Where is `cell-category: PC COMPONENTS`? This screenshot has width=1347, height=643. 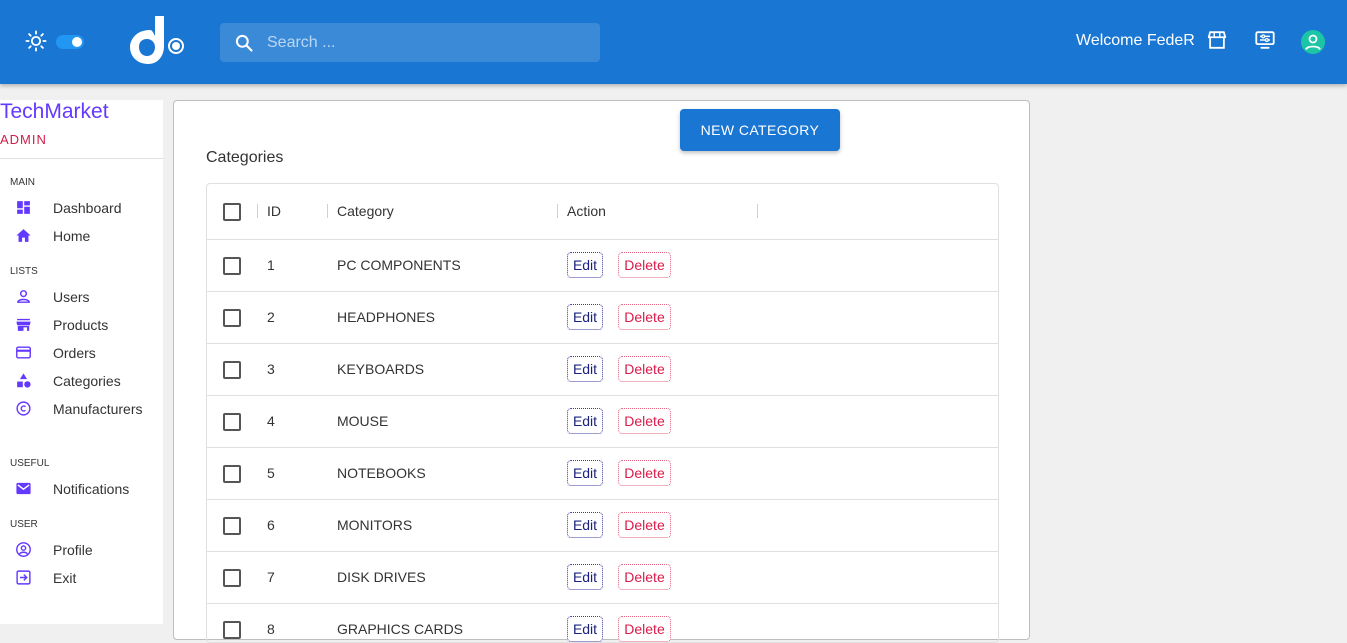
cell-category: PC COMPONENTS is located at coordinates (399, 265).